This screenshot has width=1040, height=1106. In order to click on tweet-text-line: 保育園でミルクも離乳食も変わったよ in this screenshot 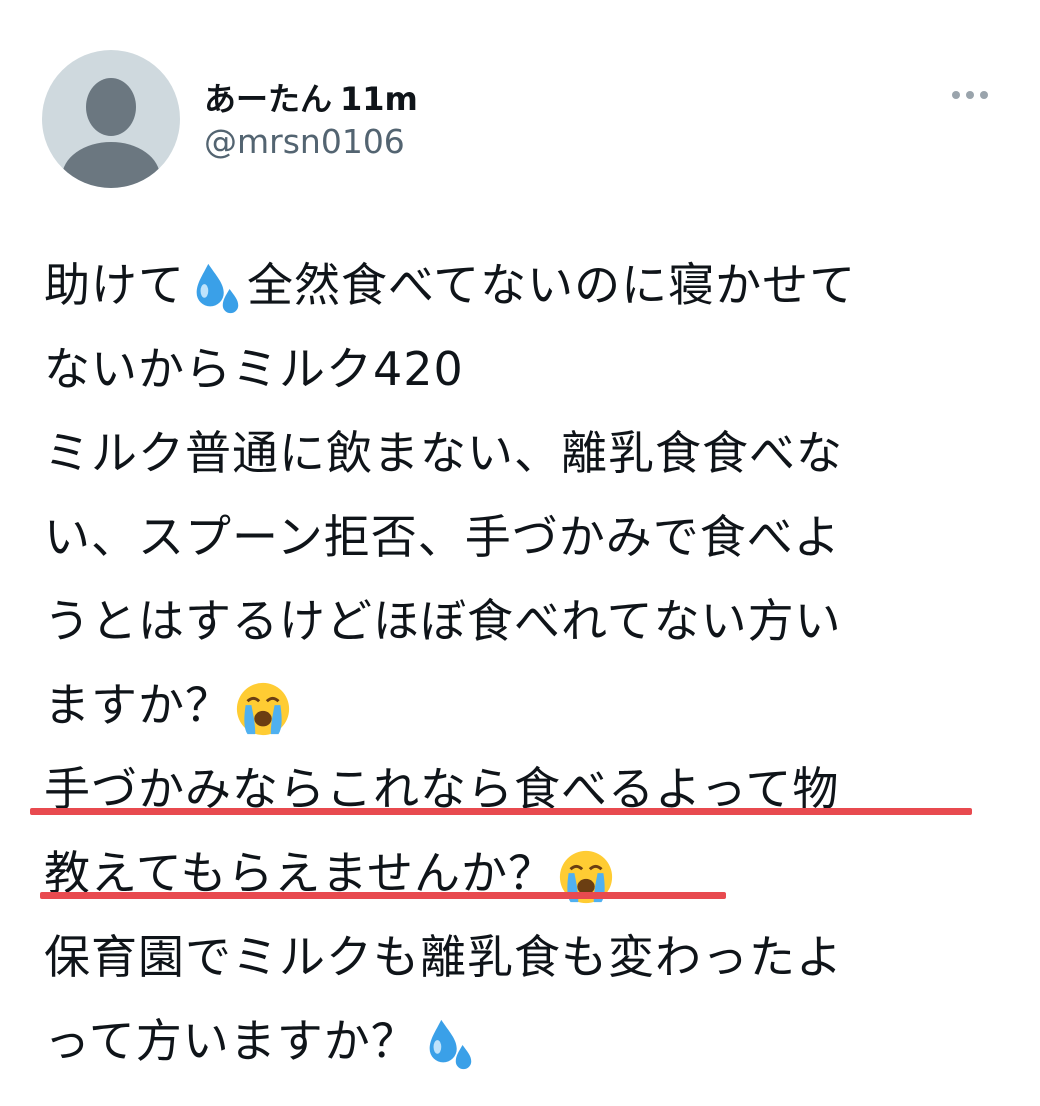, I will do `click(524, 964)`.